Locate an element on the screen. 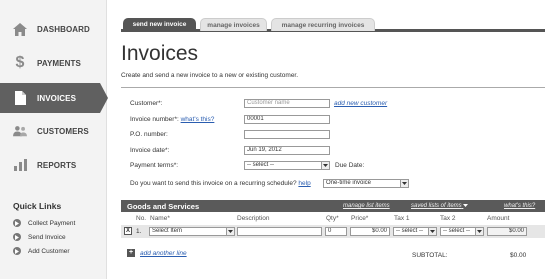 This screenshot has width=553, height=279. col-description: Description is located at coordinates (253, 218).